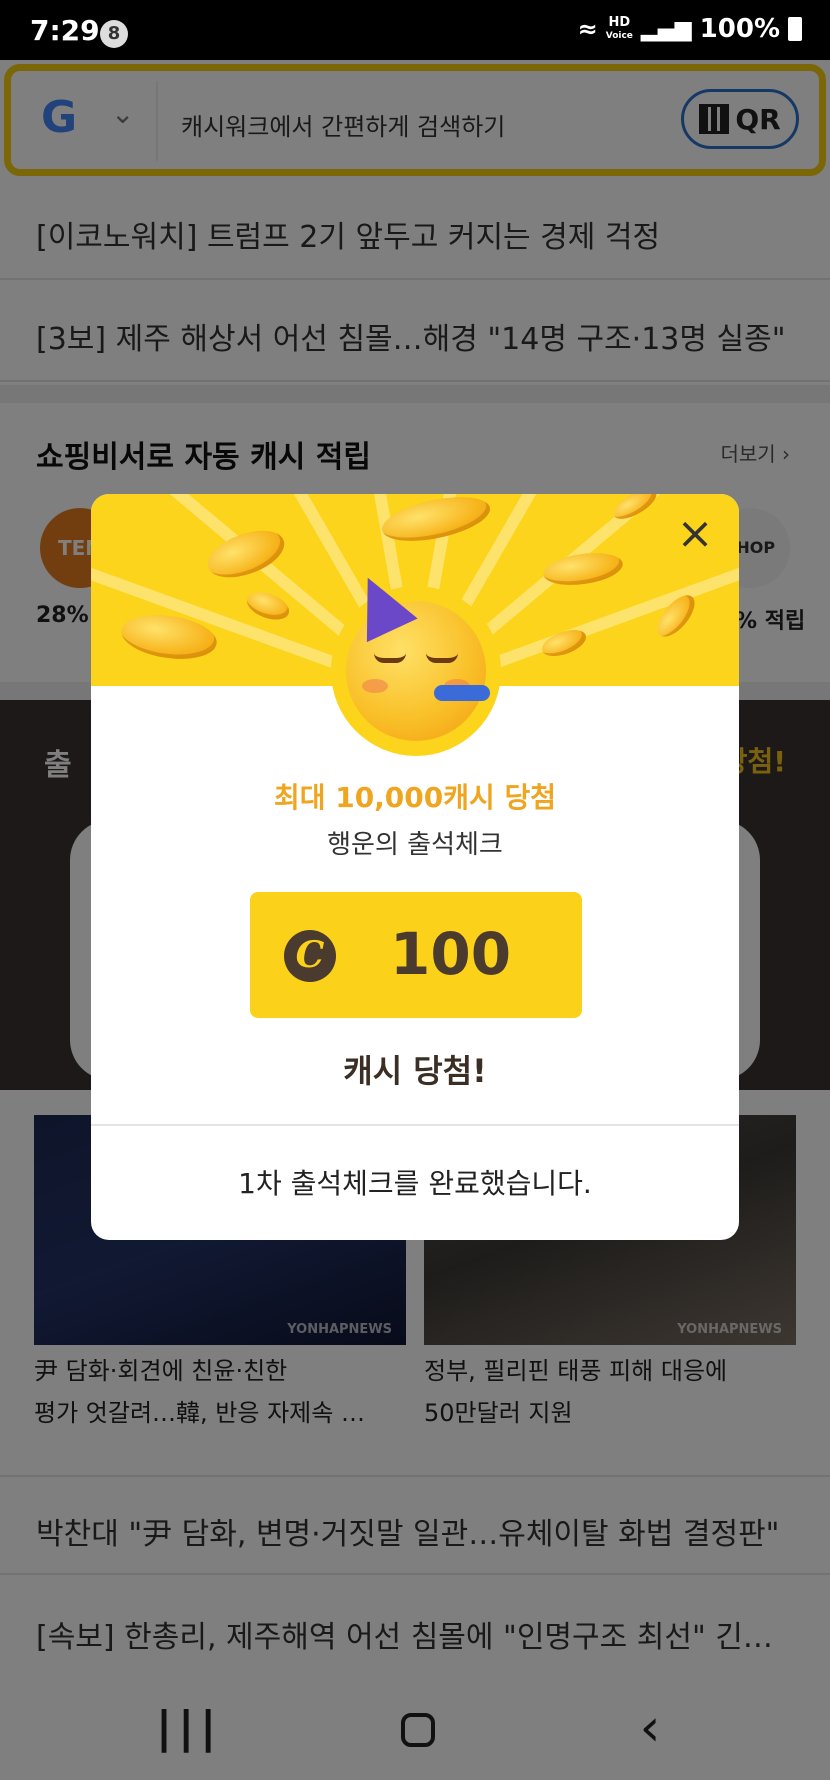 This screenshot has height=1780, width=830. Describe the element at coordinates (114, 34) in the screenshot. I see `notification-count-badge: 8` at that location.